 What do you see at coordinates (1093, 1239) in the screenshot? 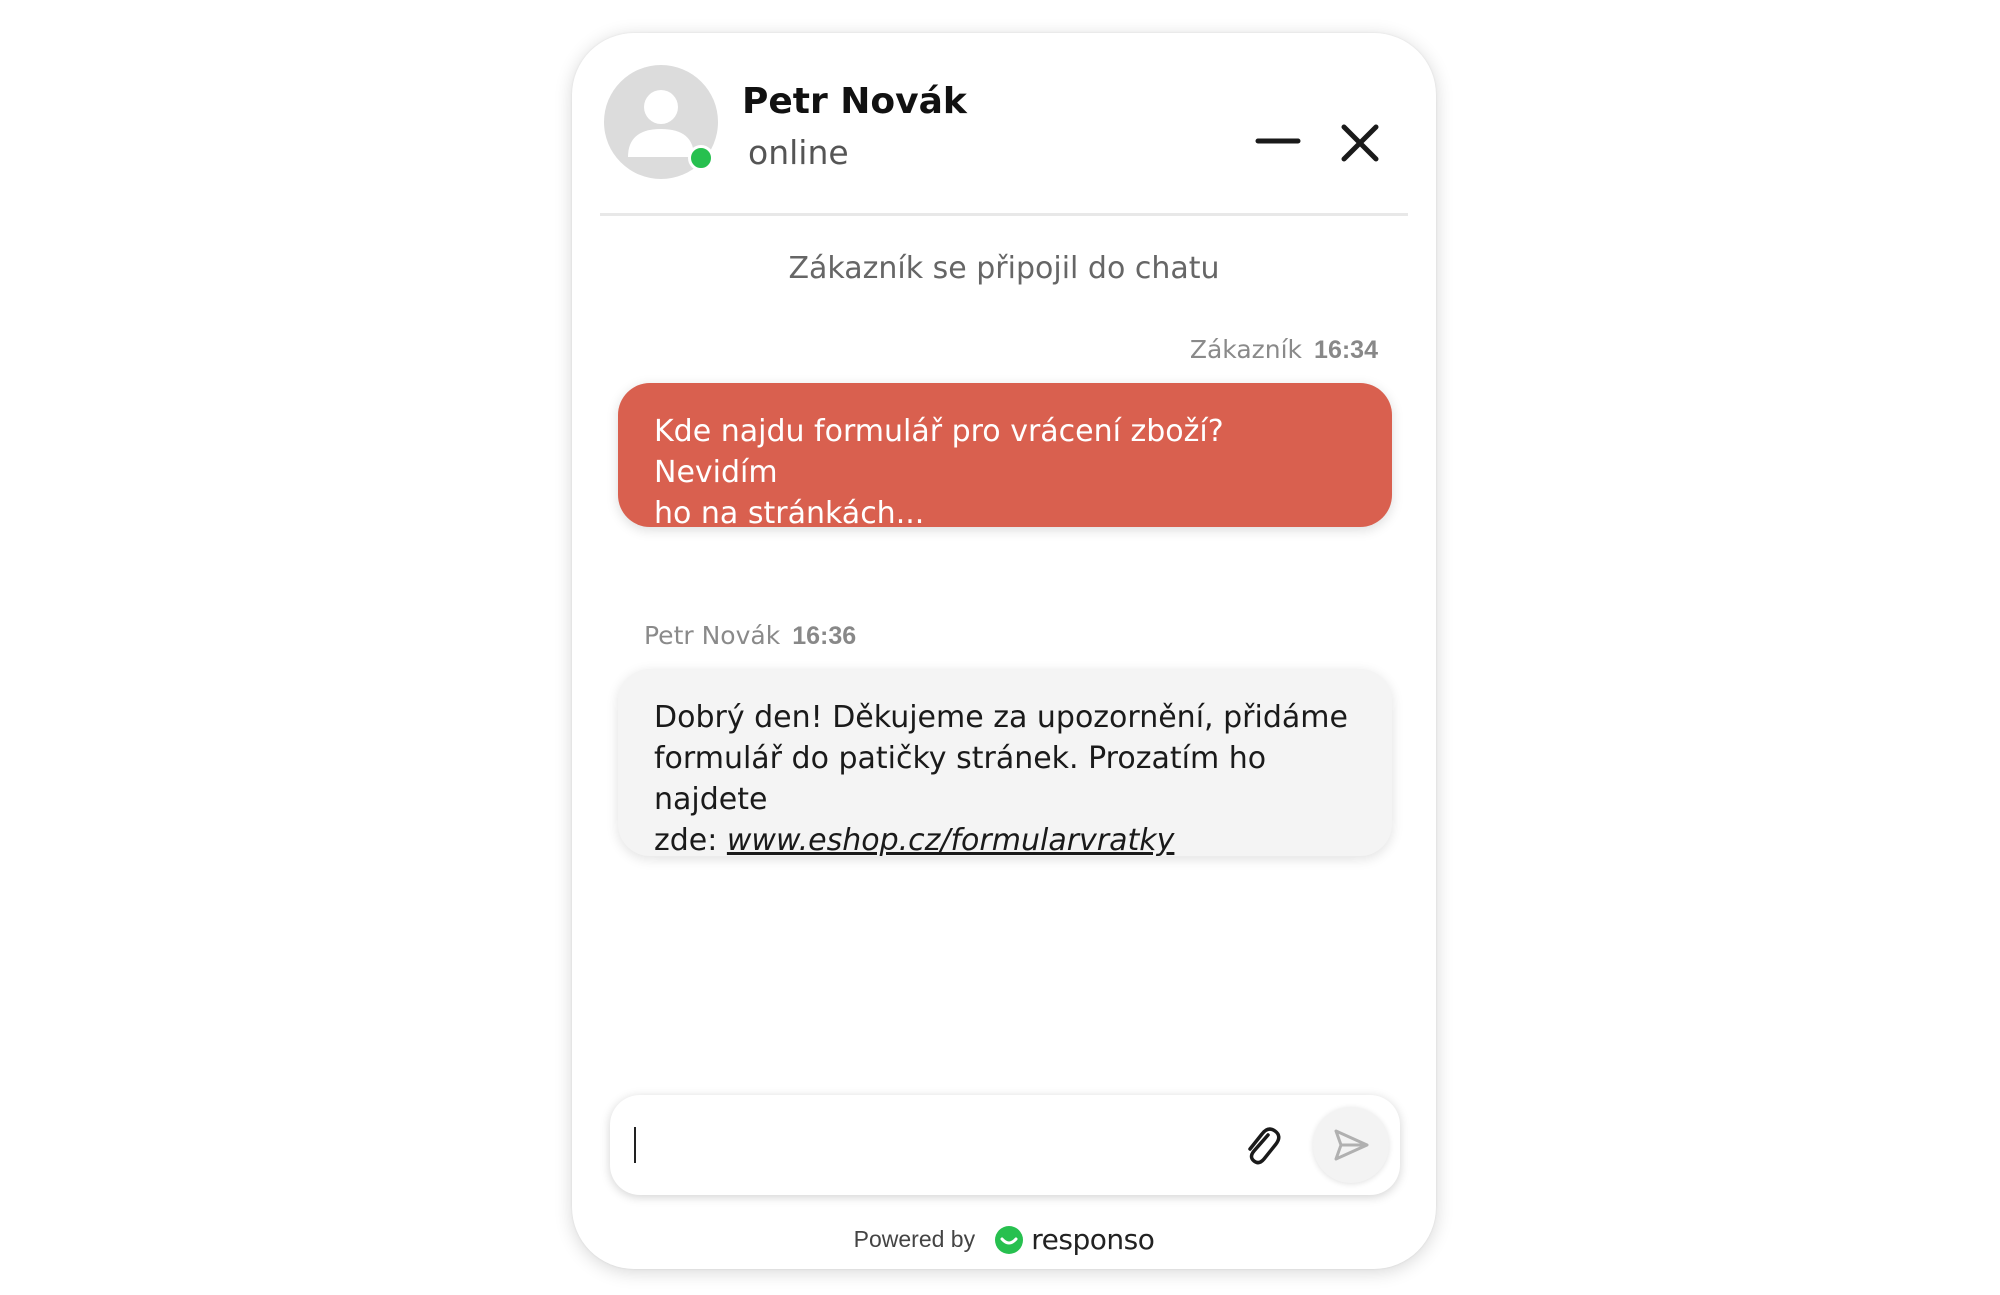
I see `responso-brand-name: responso` at bounding box center [1093, 1239].